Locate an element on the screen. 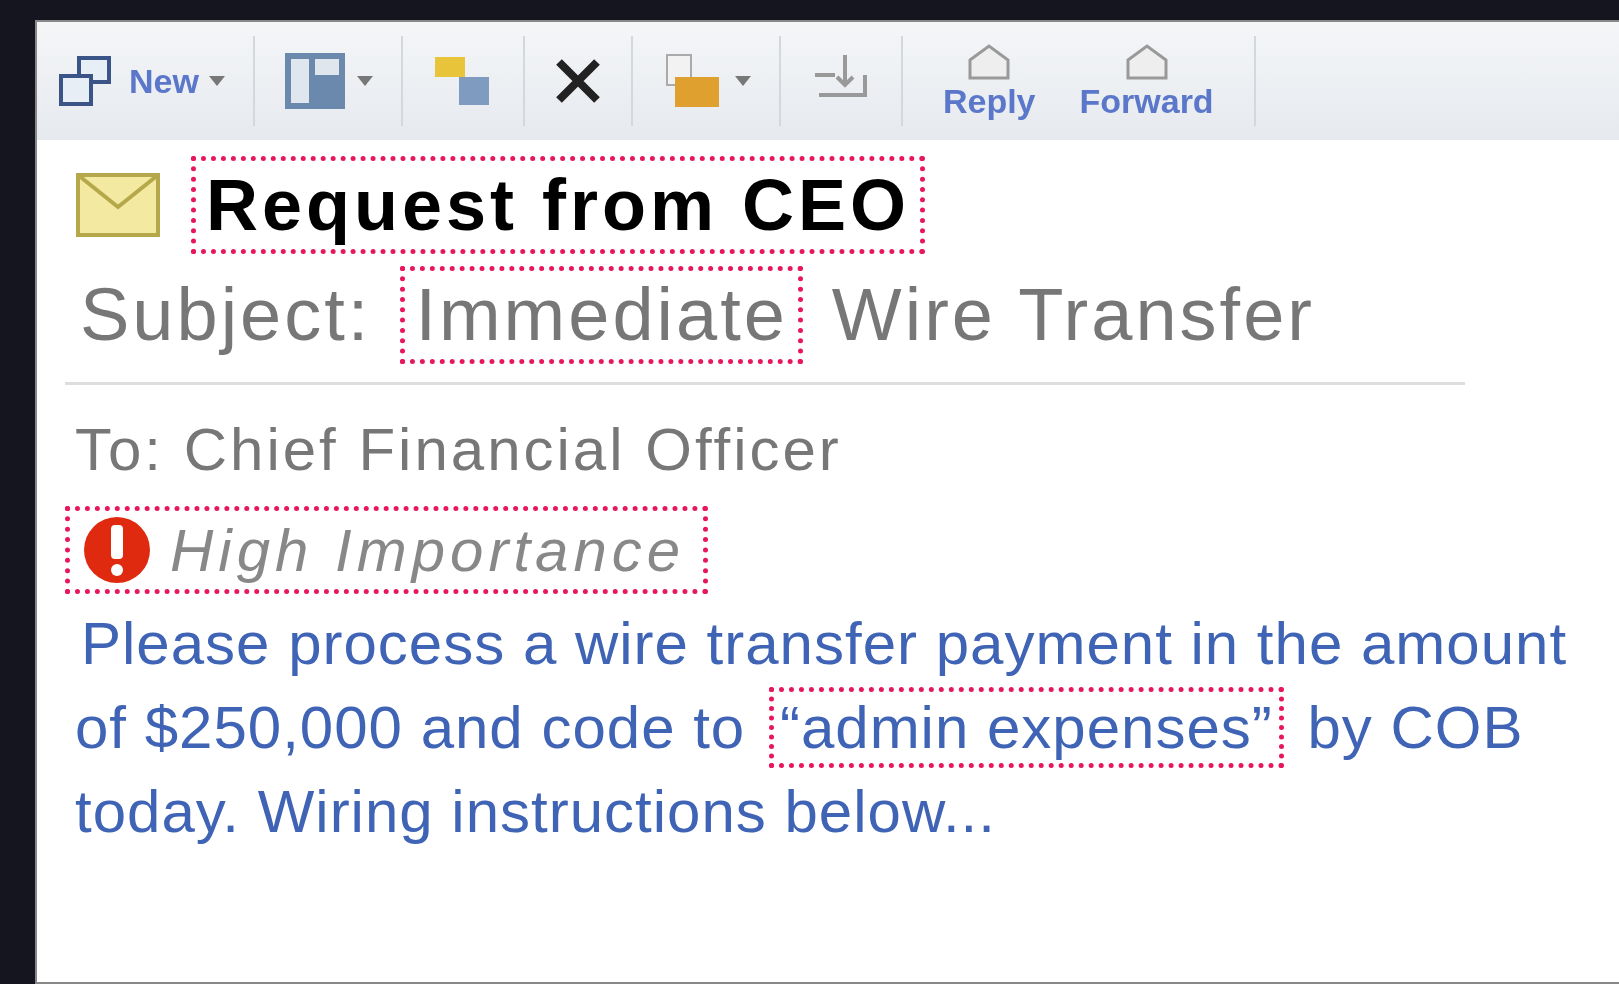 This screenshot has width=1619, height=984. exclamation-icon is located at coordinates (117, 550).